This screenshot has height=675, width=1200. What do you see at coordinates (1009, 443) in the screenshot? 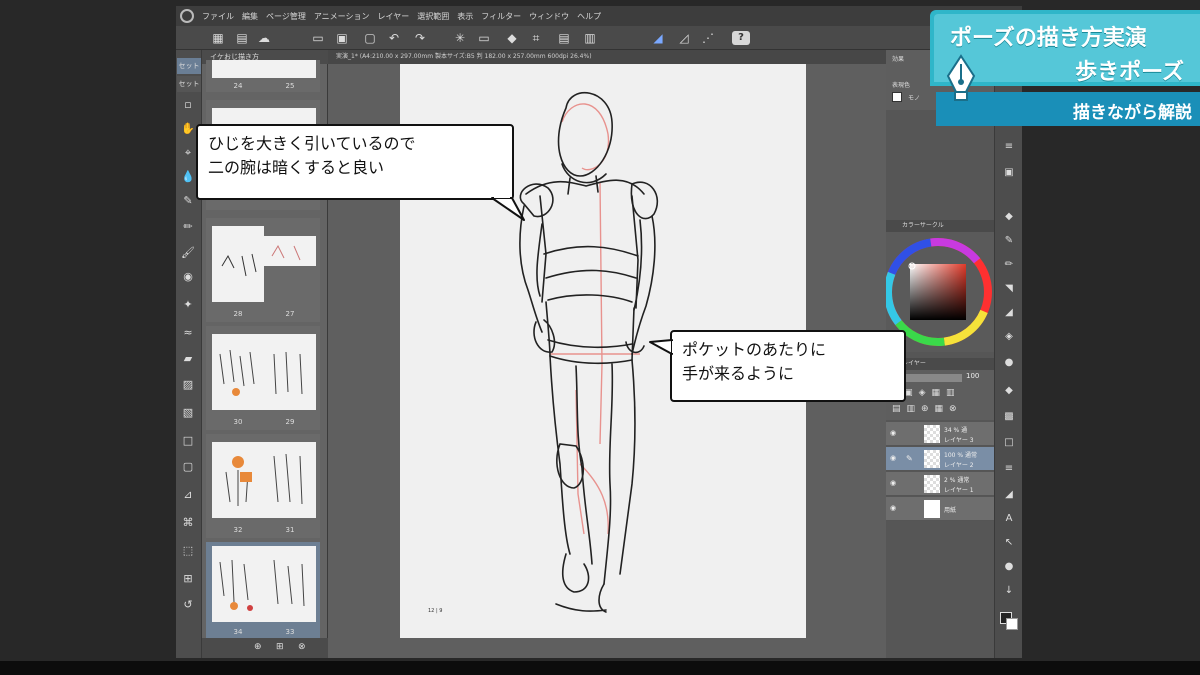
I see `tool-icon: □` at bounding box center [1009, 443].